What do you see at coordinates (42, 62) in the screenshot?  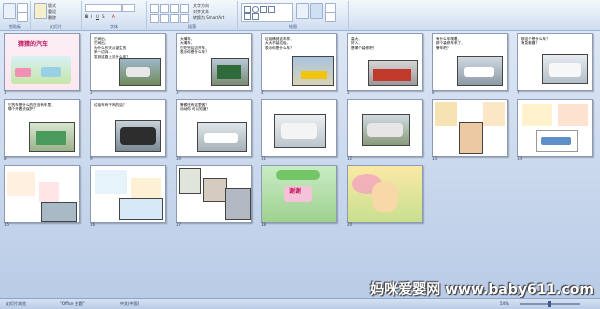 I see `slide-thumbnail: 猜猜的汽车` at bounding box center [42, 62].